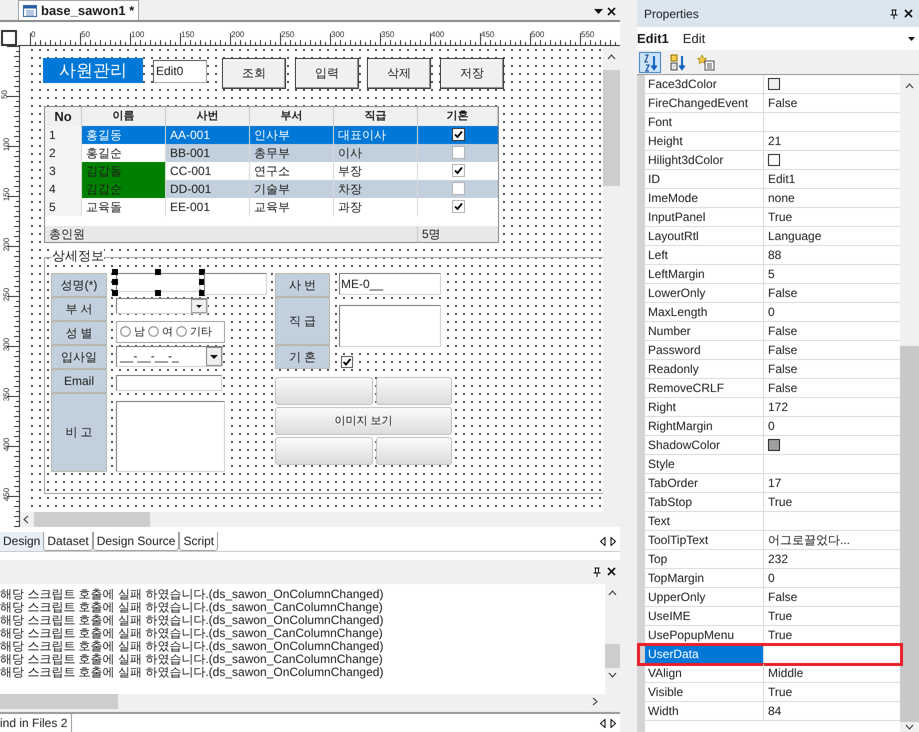 The image size is (919, 732). I want to click on property-name: VAlign, so click(704, 673).